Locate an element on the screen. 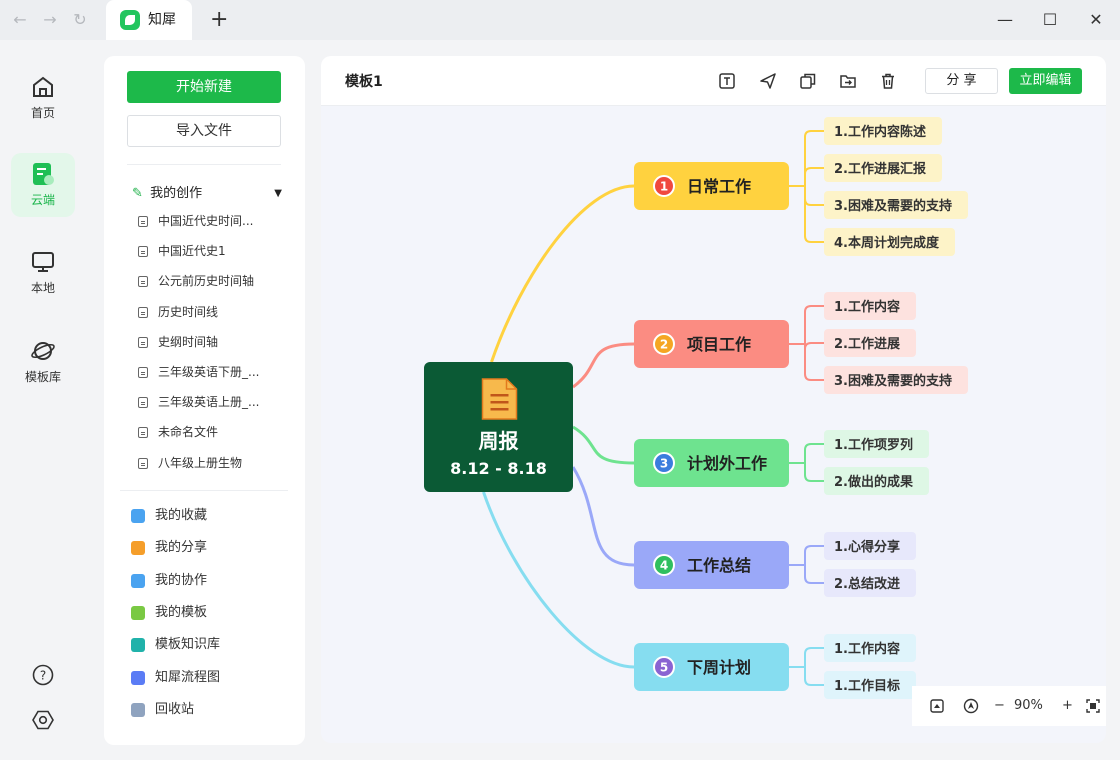 This screenshot has height=760, width=1120. sidebar-menu-item: 我的模板 is located at coordinates (169, 613).